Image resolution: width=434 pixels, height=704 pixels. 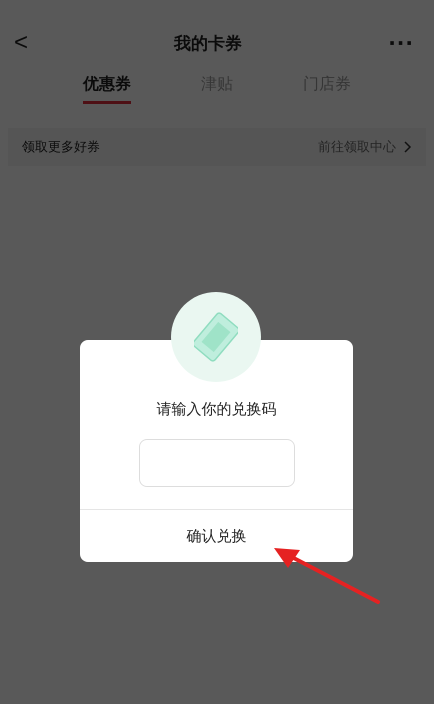 I want to click on banner-text: 领取更多好券, so click(x=61, y=147).